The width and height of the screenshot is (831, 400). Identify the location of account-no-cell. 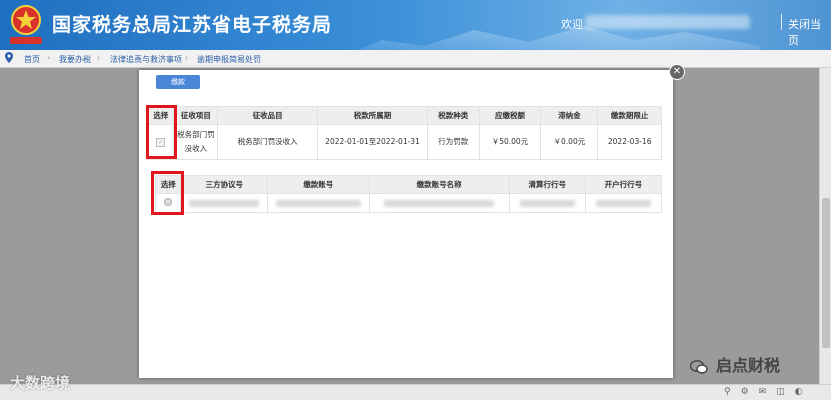
(318, 203).